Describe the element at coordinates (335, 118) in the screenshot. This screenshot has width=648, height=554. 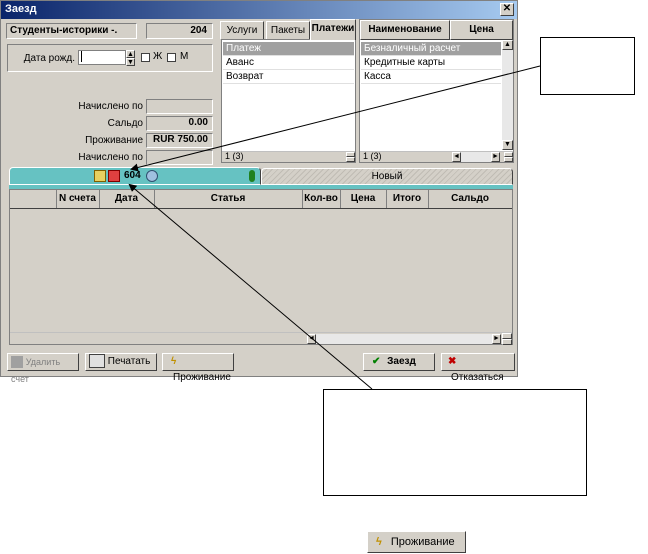
I see `arrow-to-account-tab` at that location.